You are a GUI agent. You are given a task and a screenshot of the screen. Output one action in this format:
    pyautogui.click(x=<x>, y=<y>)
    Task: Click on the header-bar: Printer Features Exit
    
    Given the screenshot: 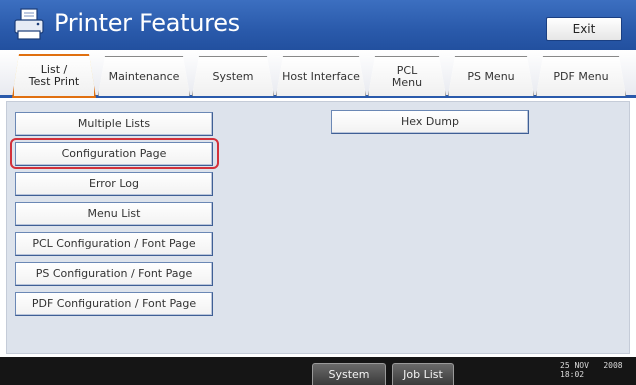 What is the action you would take?
    pyautogui.click(x=318, y=25)
    